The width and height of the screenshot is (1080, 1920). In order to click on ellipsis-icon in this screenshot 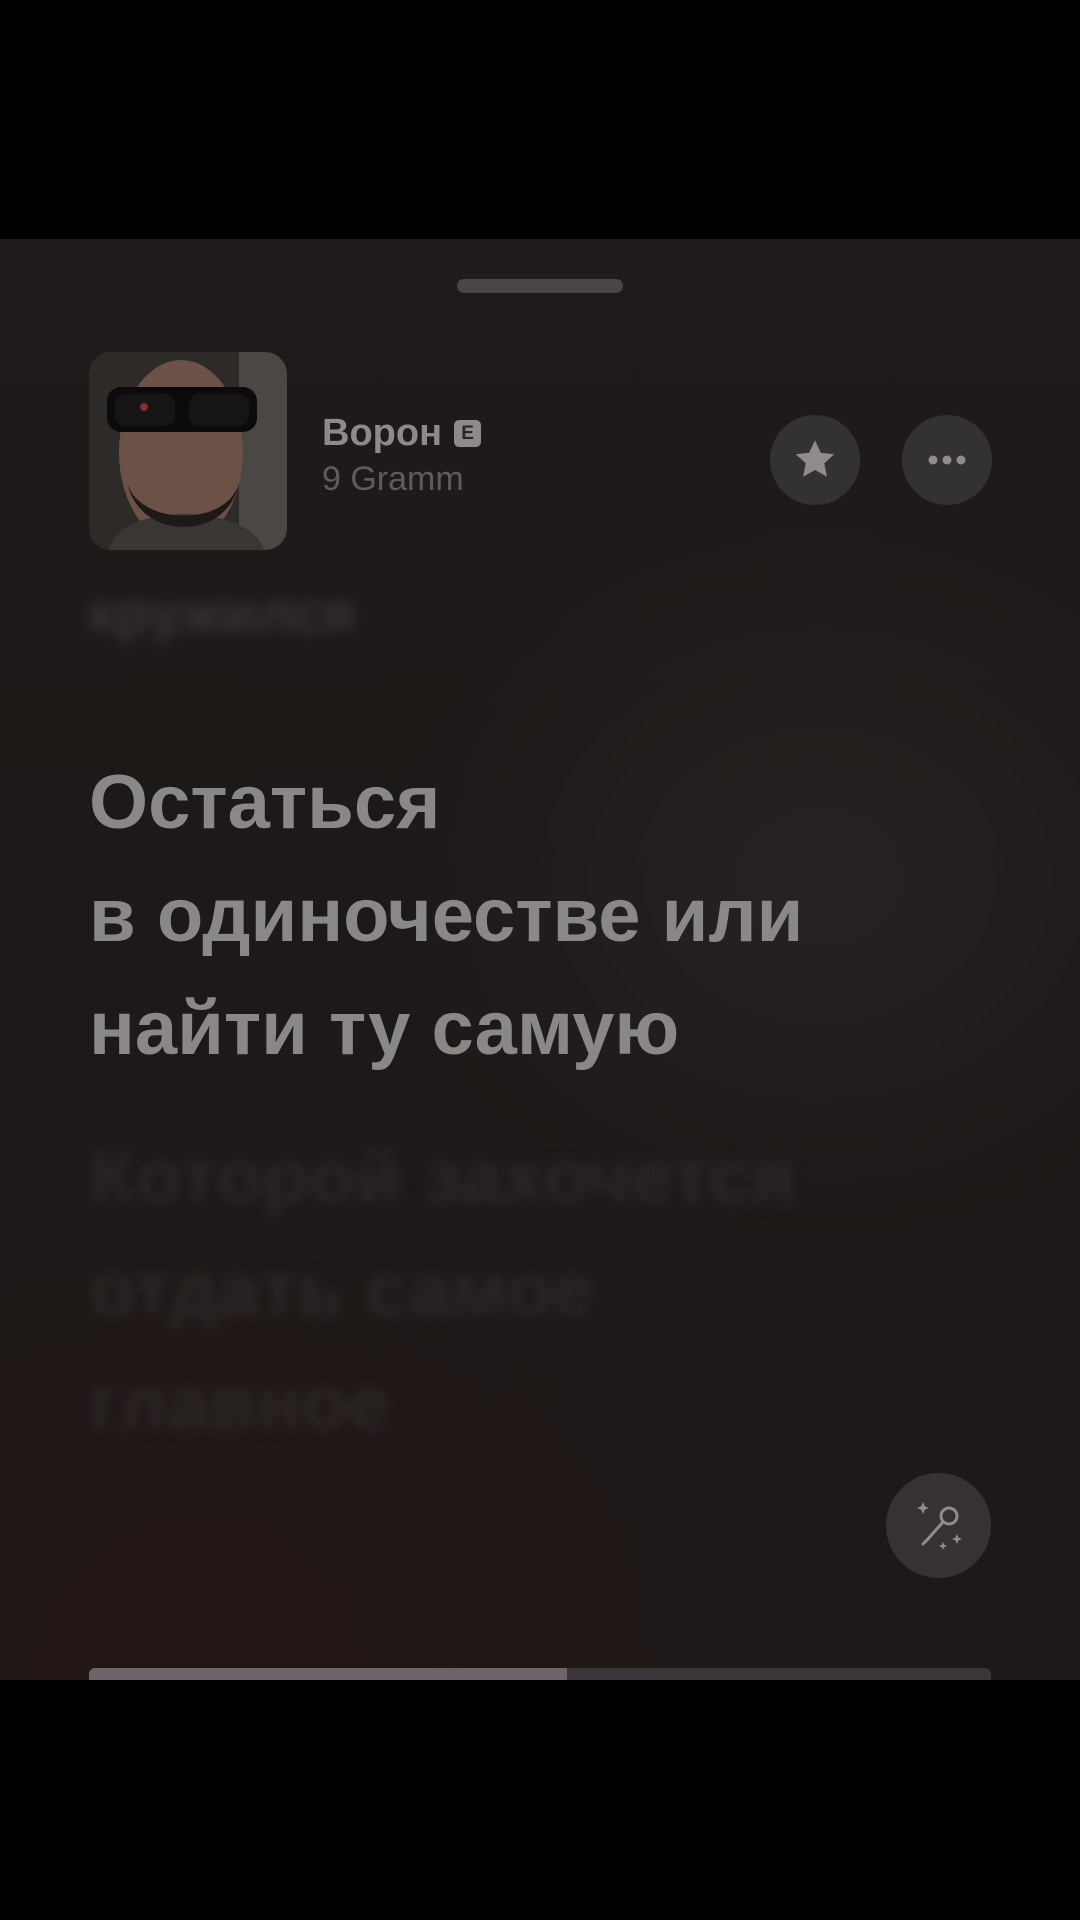, I will do `click(947, 460)`.